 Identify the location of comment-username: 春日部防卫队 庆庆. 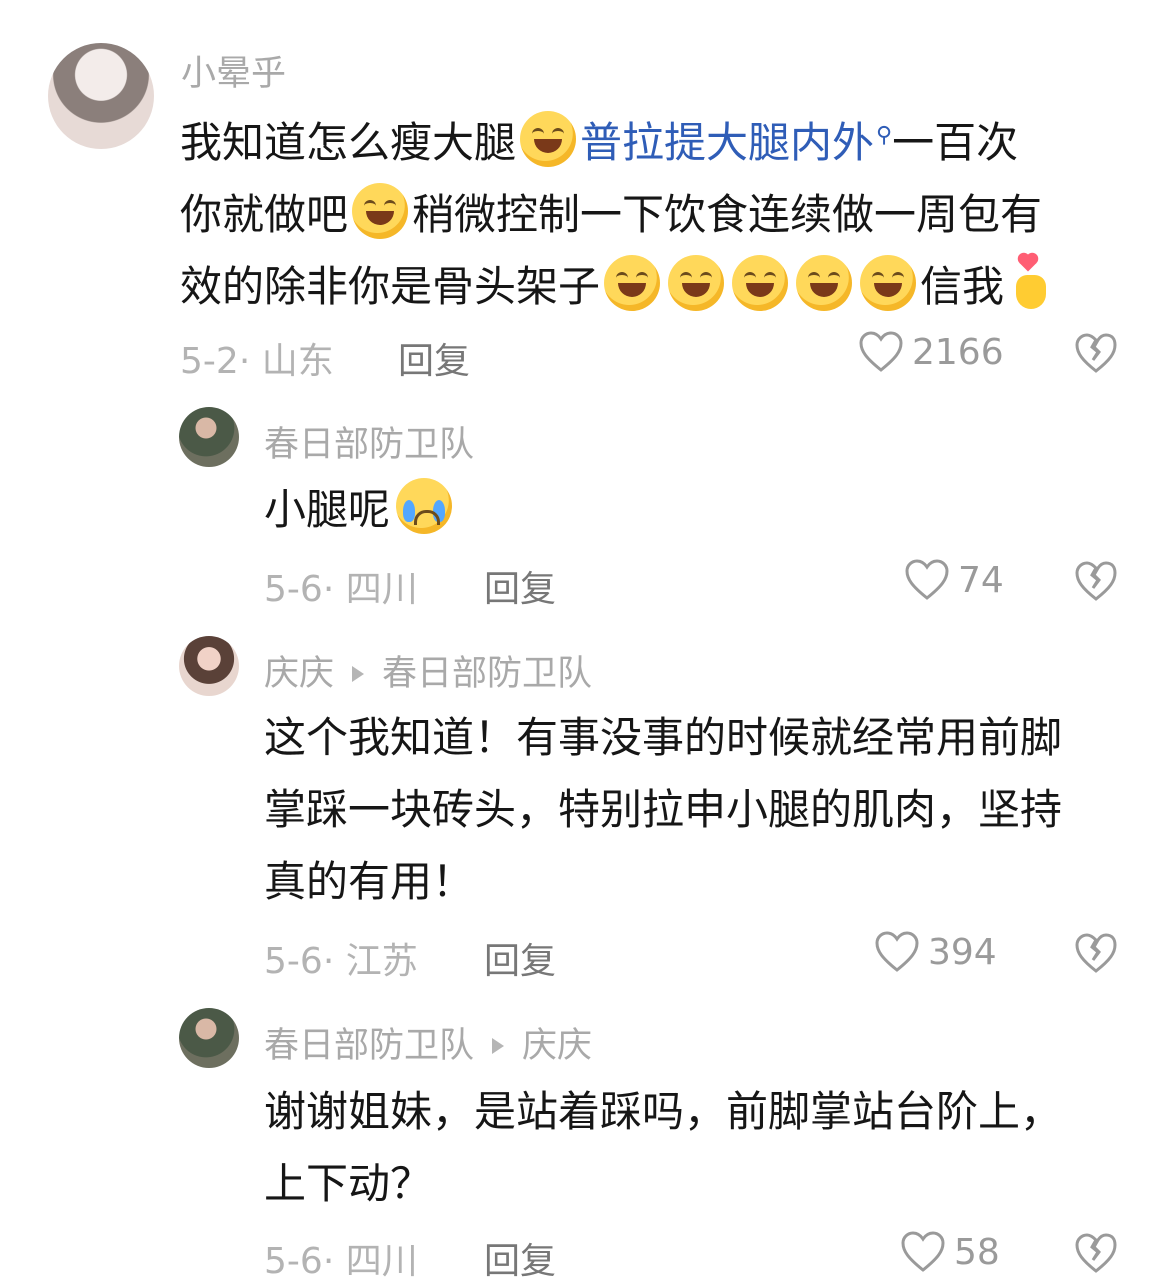
(428, 1042).